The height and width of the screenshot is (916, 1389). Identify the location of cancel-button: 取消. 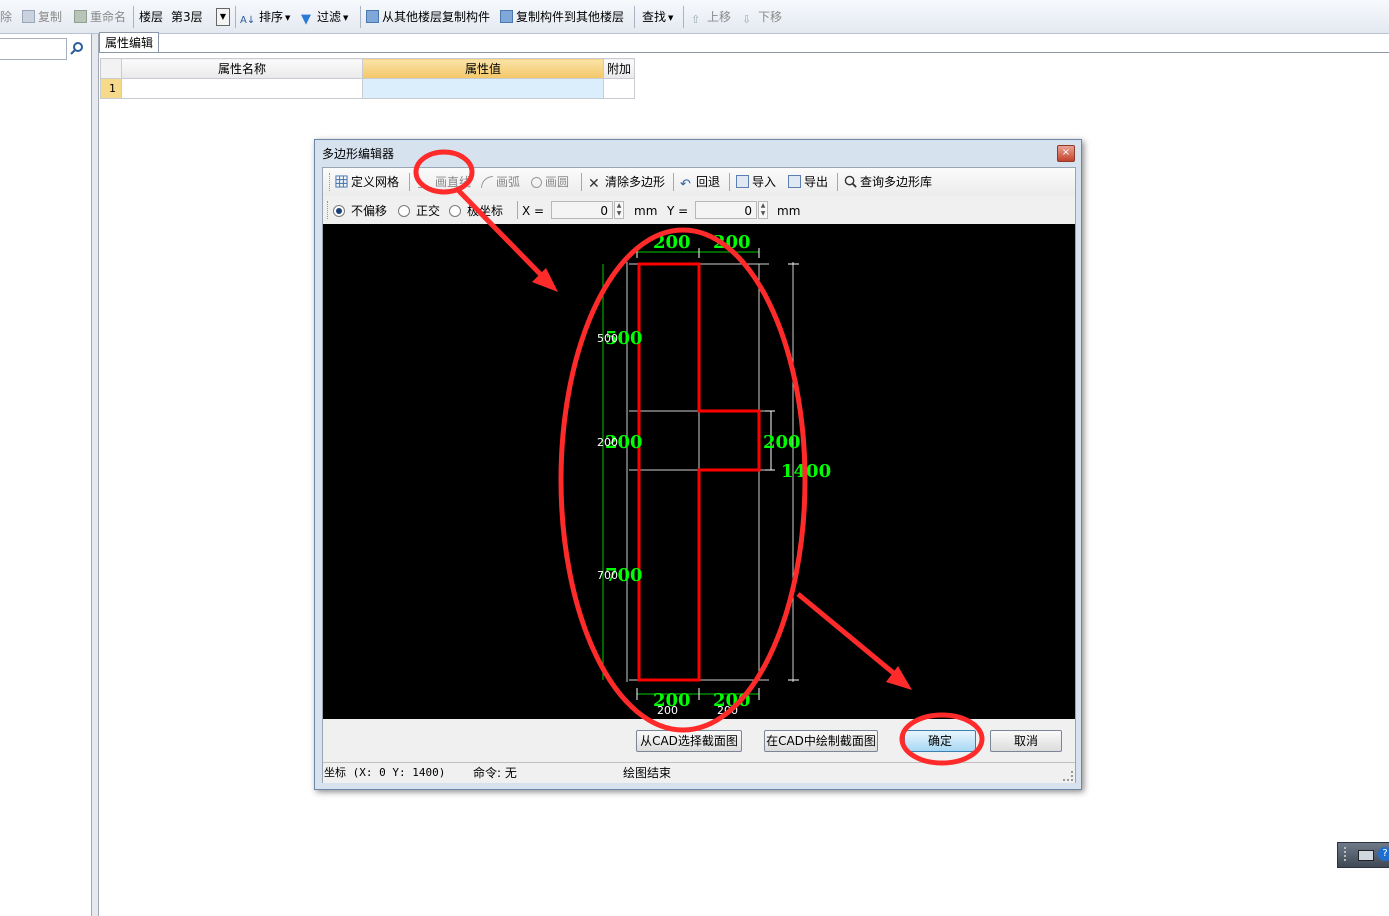
(1026, 741).